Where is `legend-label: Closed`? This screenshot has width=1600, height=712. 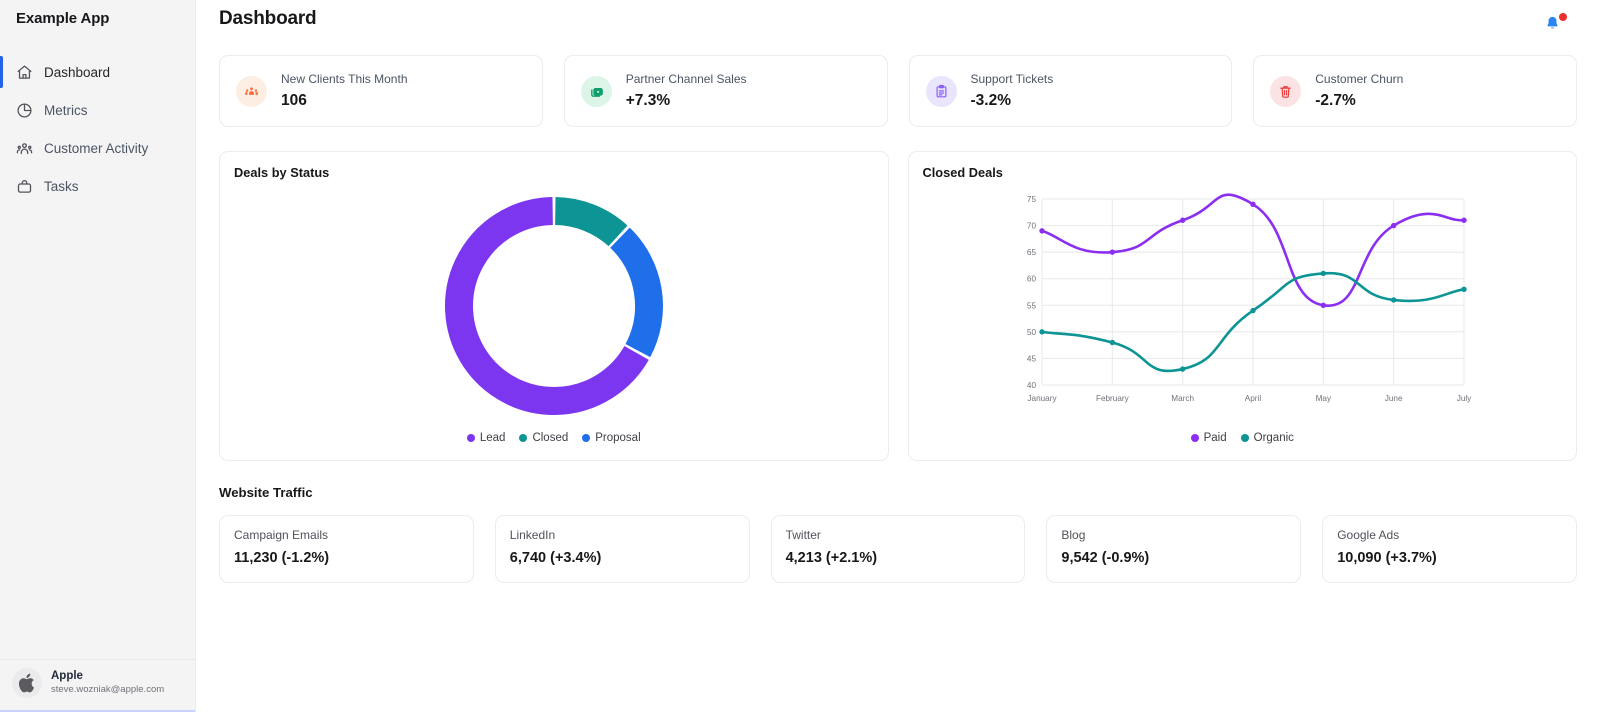 legend-label: Closed is located at coordinates (550, 438).